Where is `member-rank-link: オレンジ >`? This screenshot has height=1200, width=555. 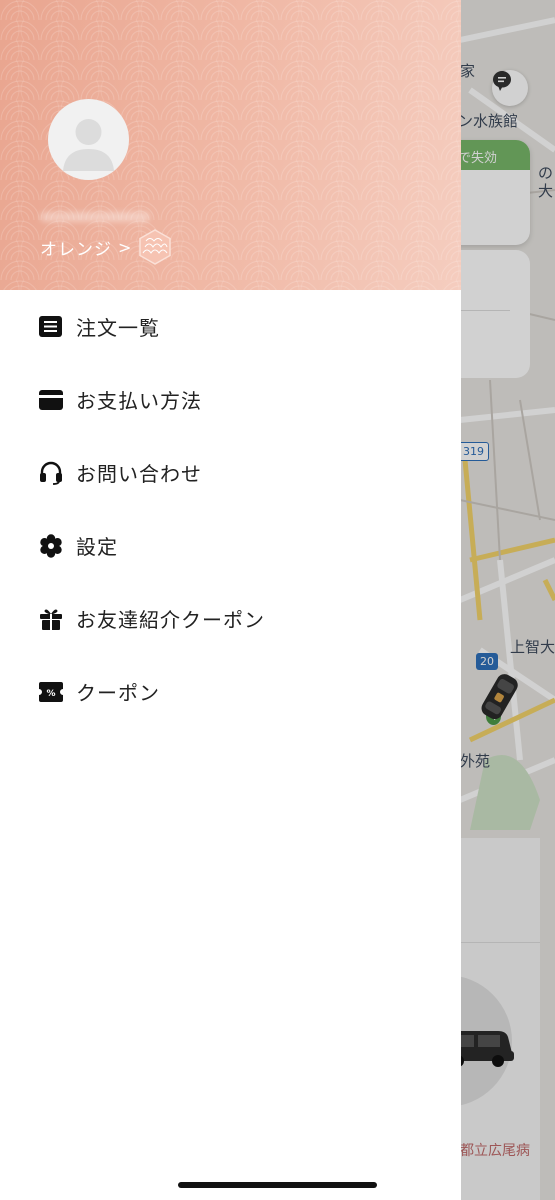 member-rank-link: オレンジ > is located at coordinates (106, 247).